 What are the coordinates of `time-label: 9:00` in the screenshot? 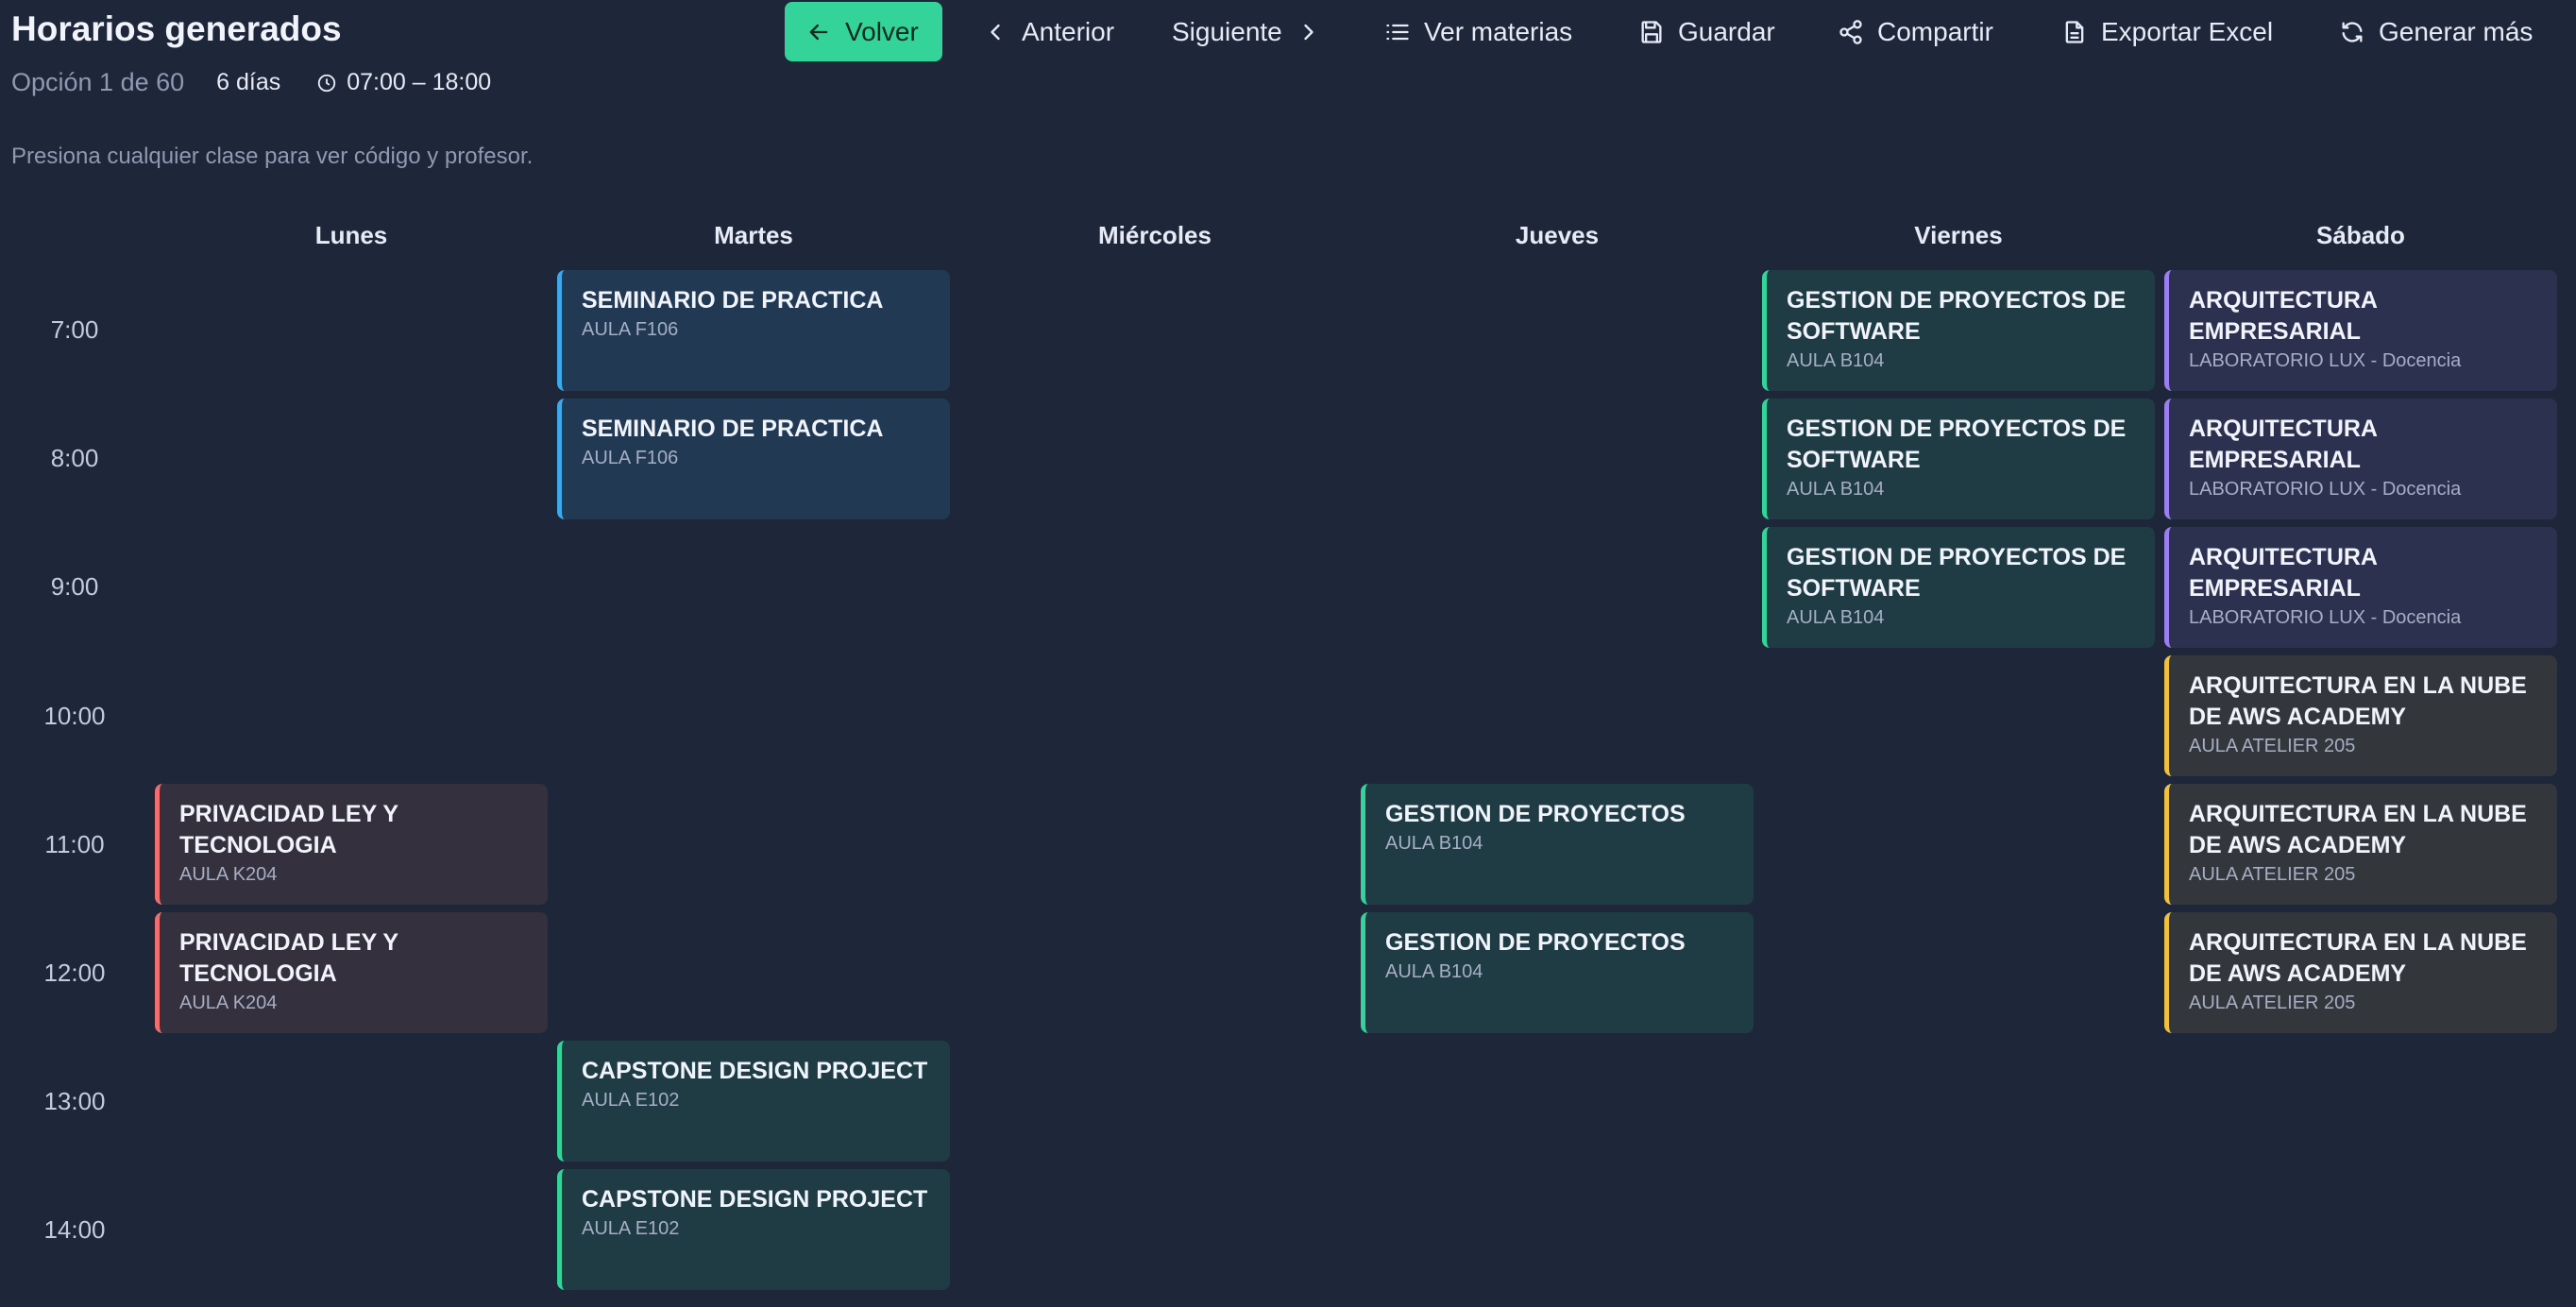 It's located at (74, 586).